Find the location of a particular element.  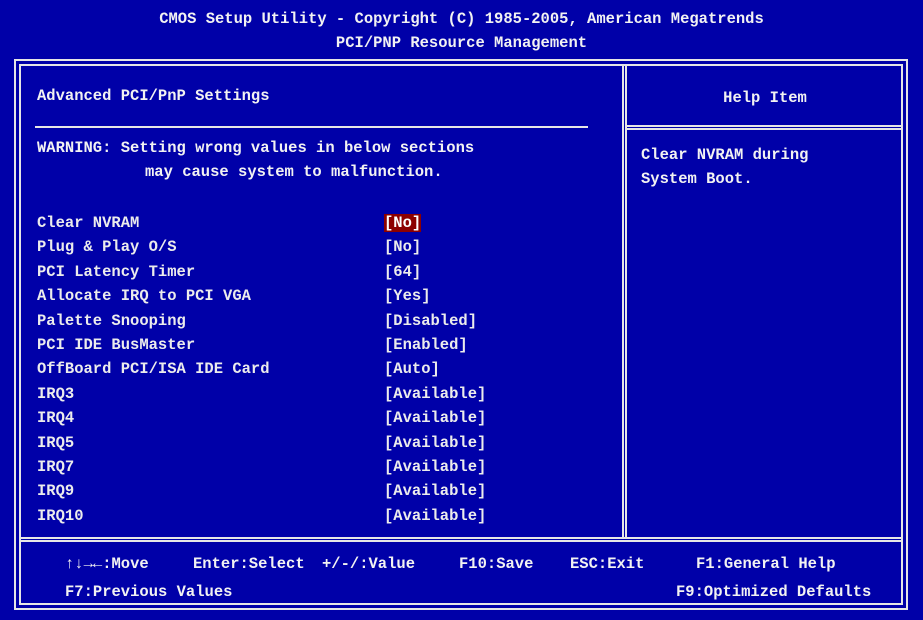

footer-divider is located at coordinates (461, 539).